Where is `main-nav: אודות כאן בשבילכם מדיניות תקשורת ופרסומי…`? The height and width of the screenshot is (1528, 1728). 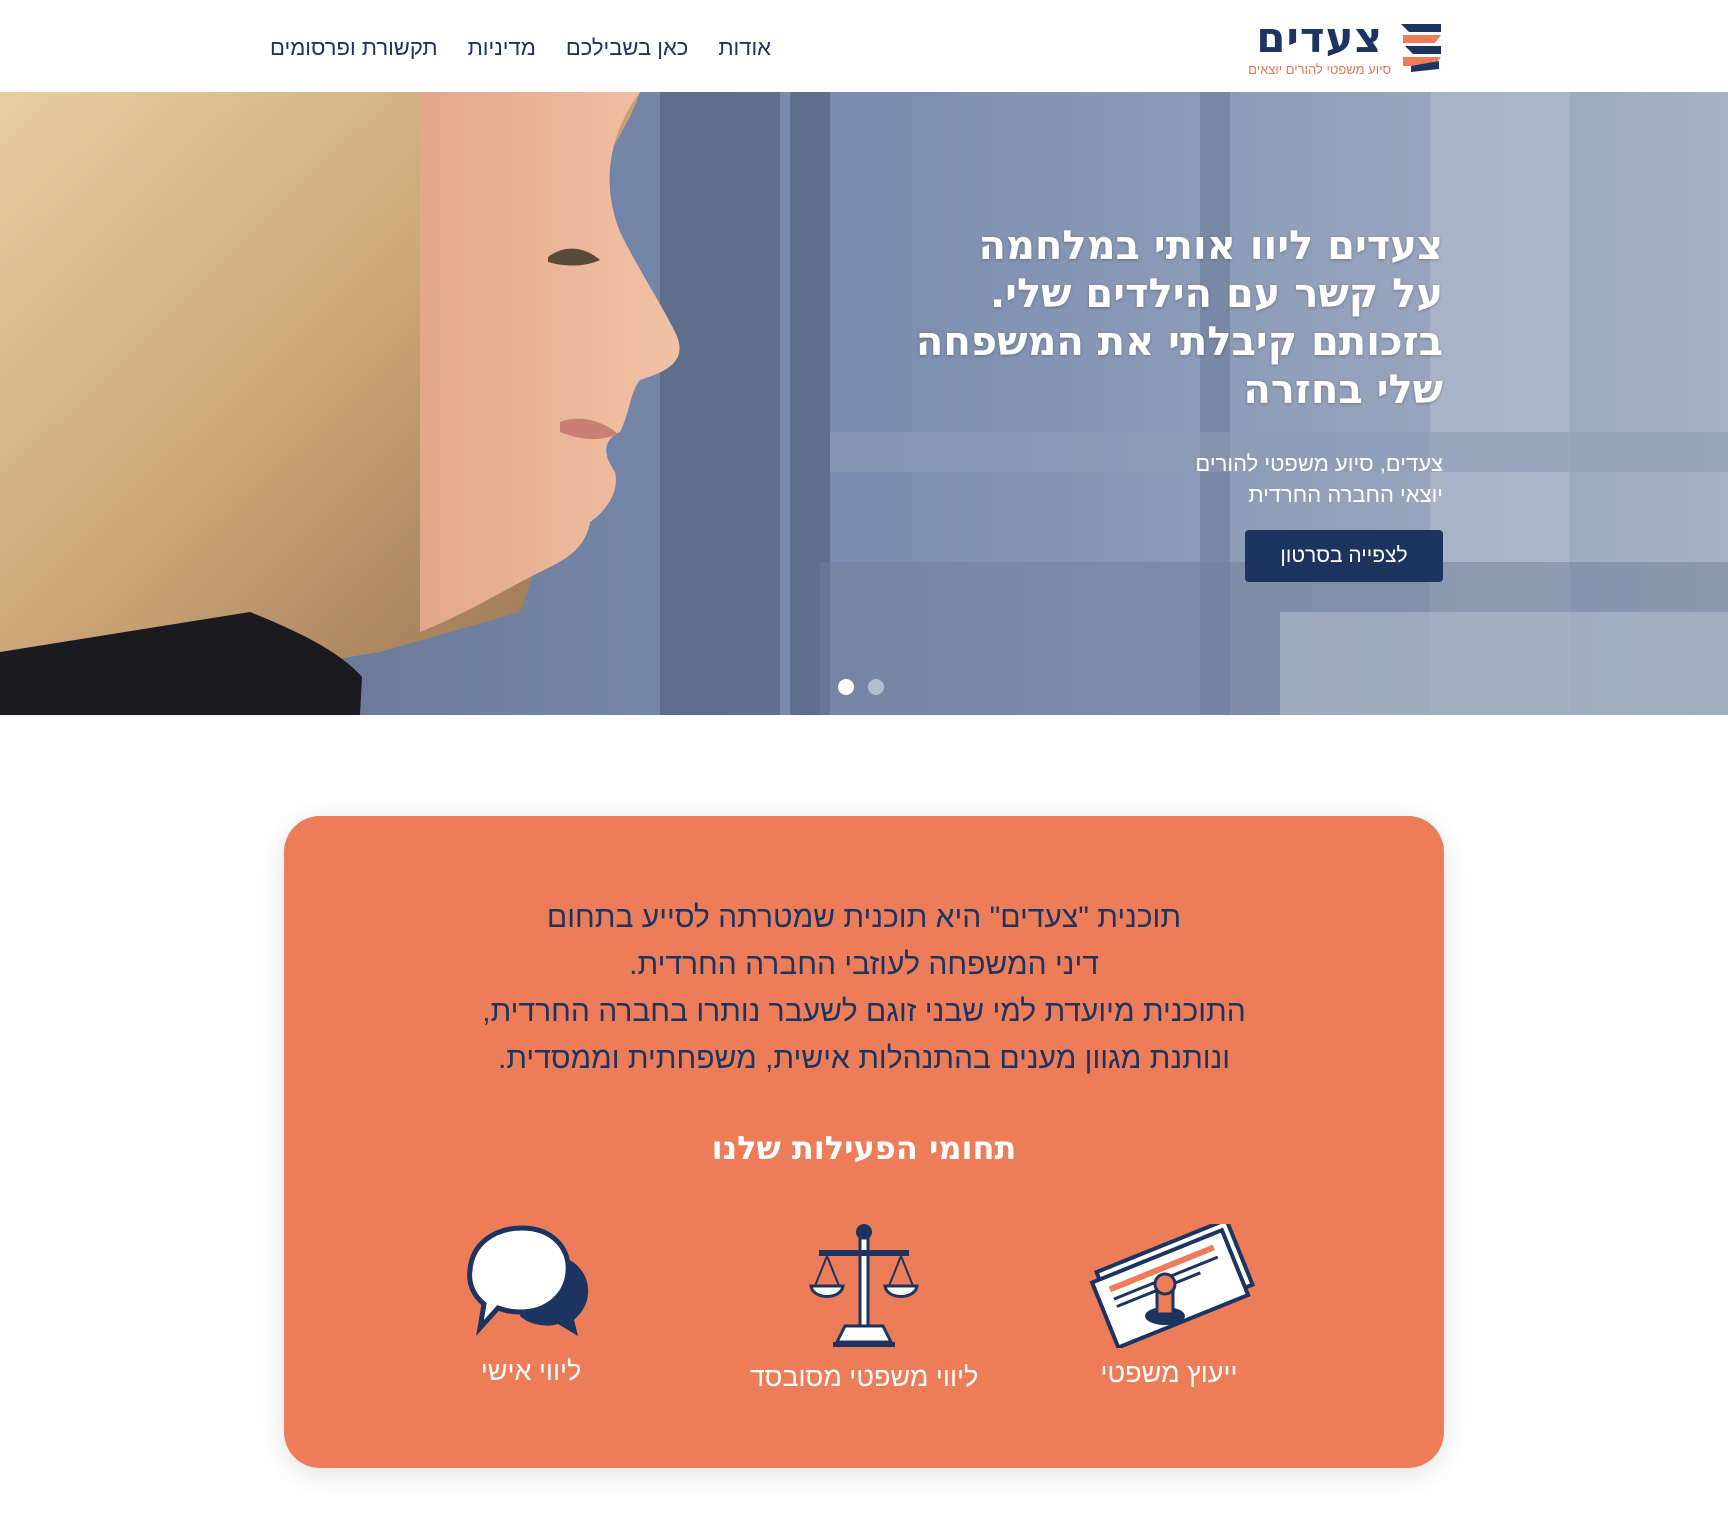 main-nav: אודות כאן בשבילכם מדיניות תקשורת ופרסומי… is located at coordinates (520, 48).